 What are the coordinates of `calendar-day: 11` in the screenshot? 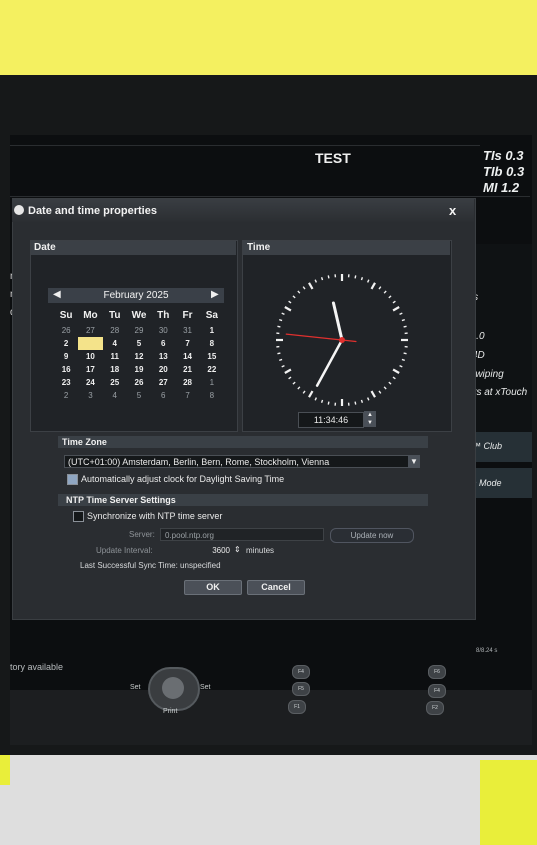 It's located at (115, 356).